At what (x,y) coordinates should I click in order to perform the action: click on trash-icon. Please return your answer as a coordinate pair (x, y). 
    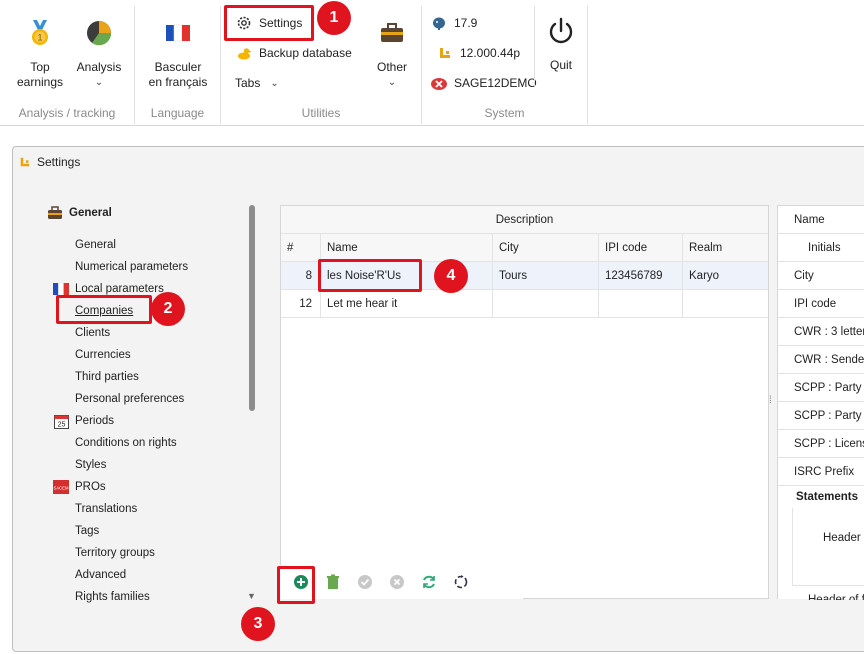
    Looking at the image, I should click on (333, 582).